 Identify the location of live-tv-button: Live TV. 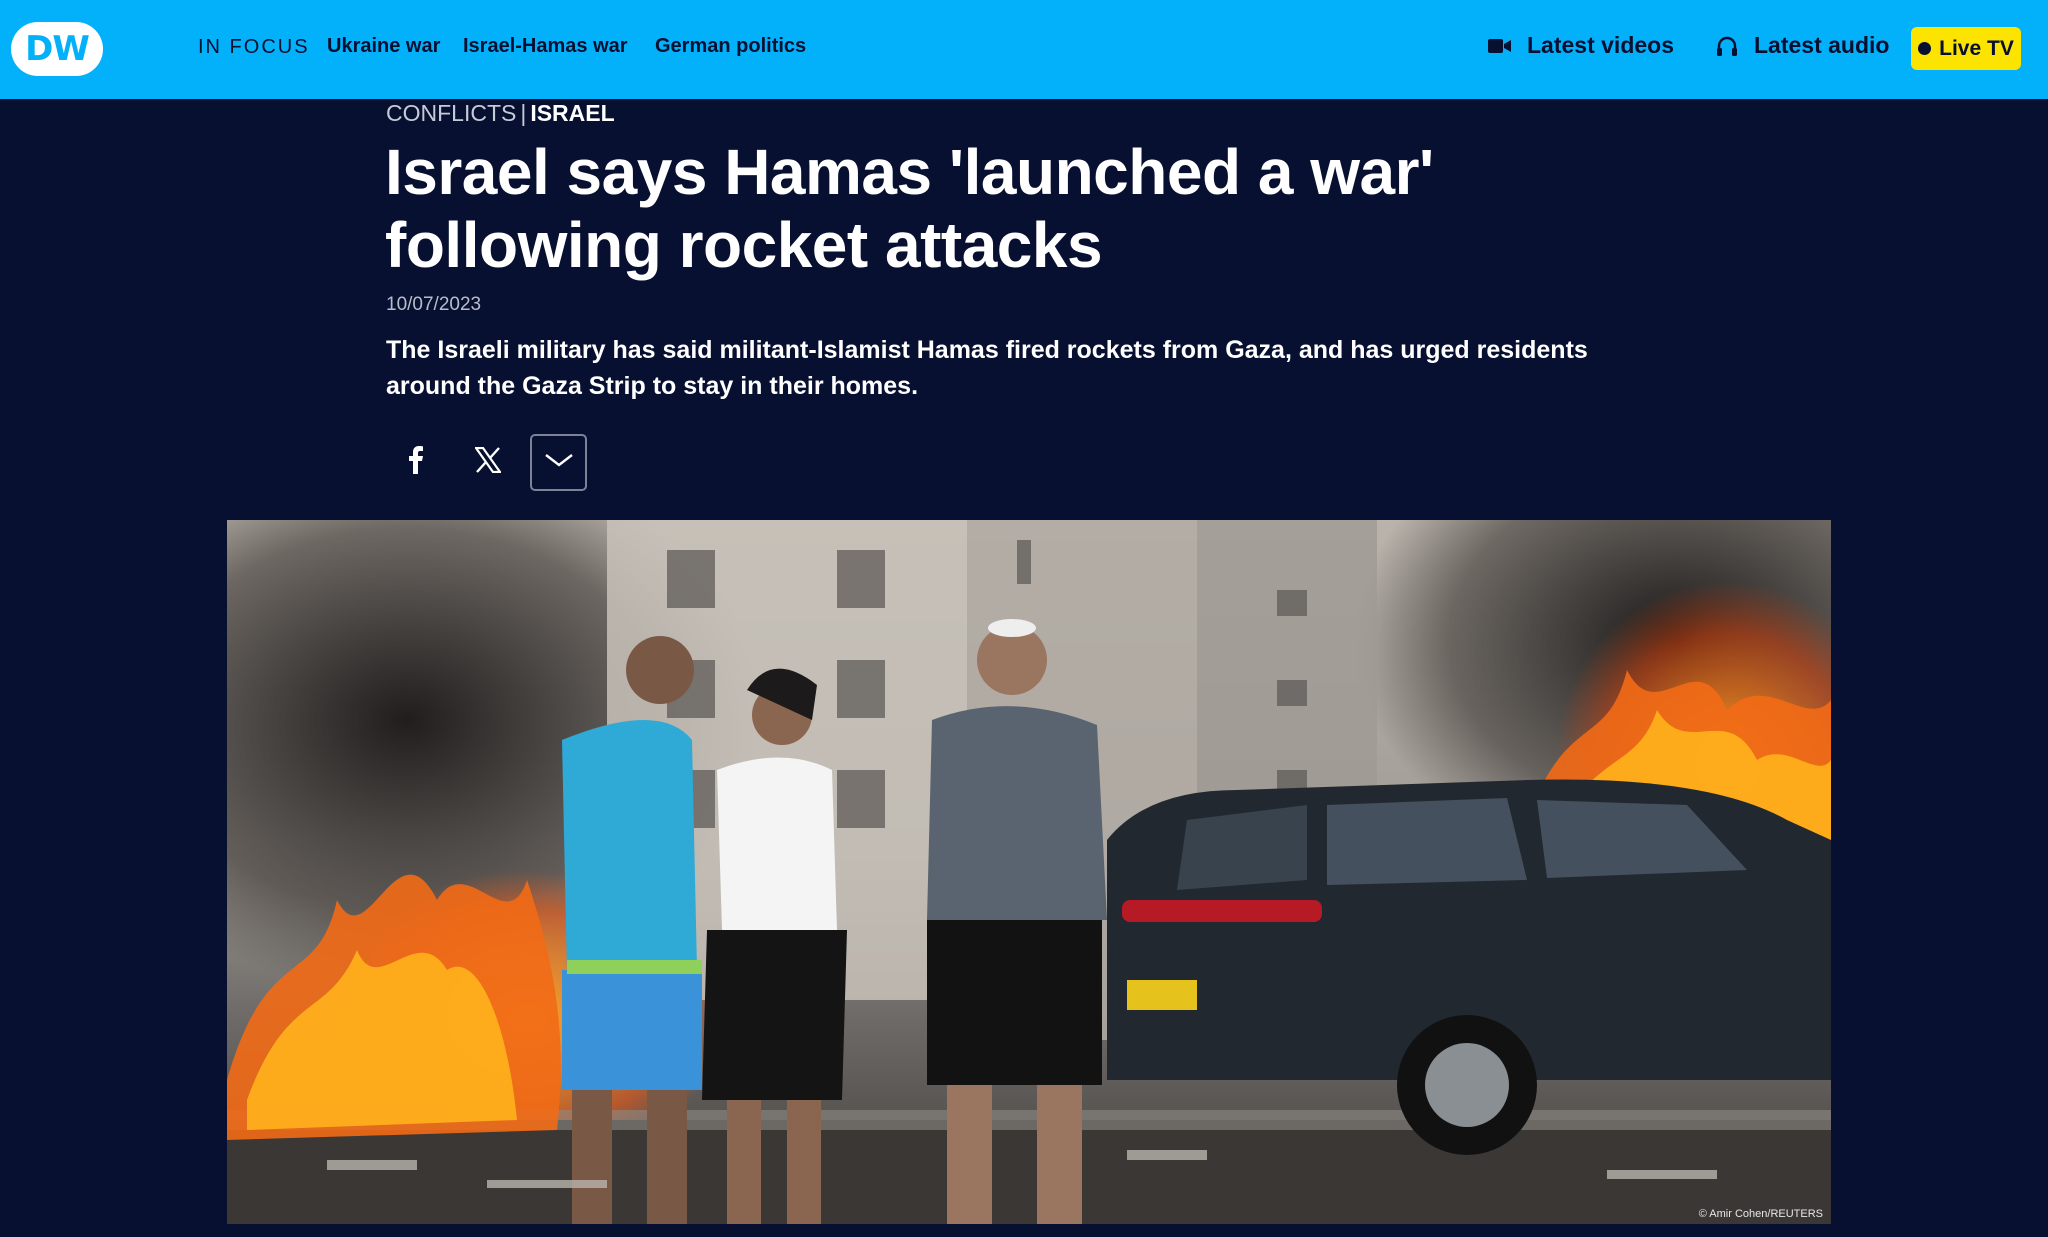
(1966, 48).